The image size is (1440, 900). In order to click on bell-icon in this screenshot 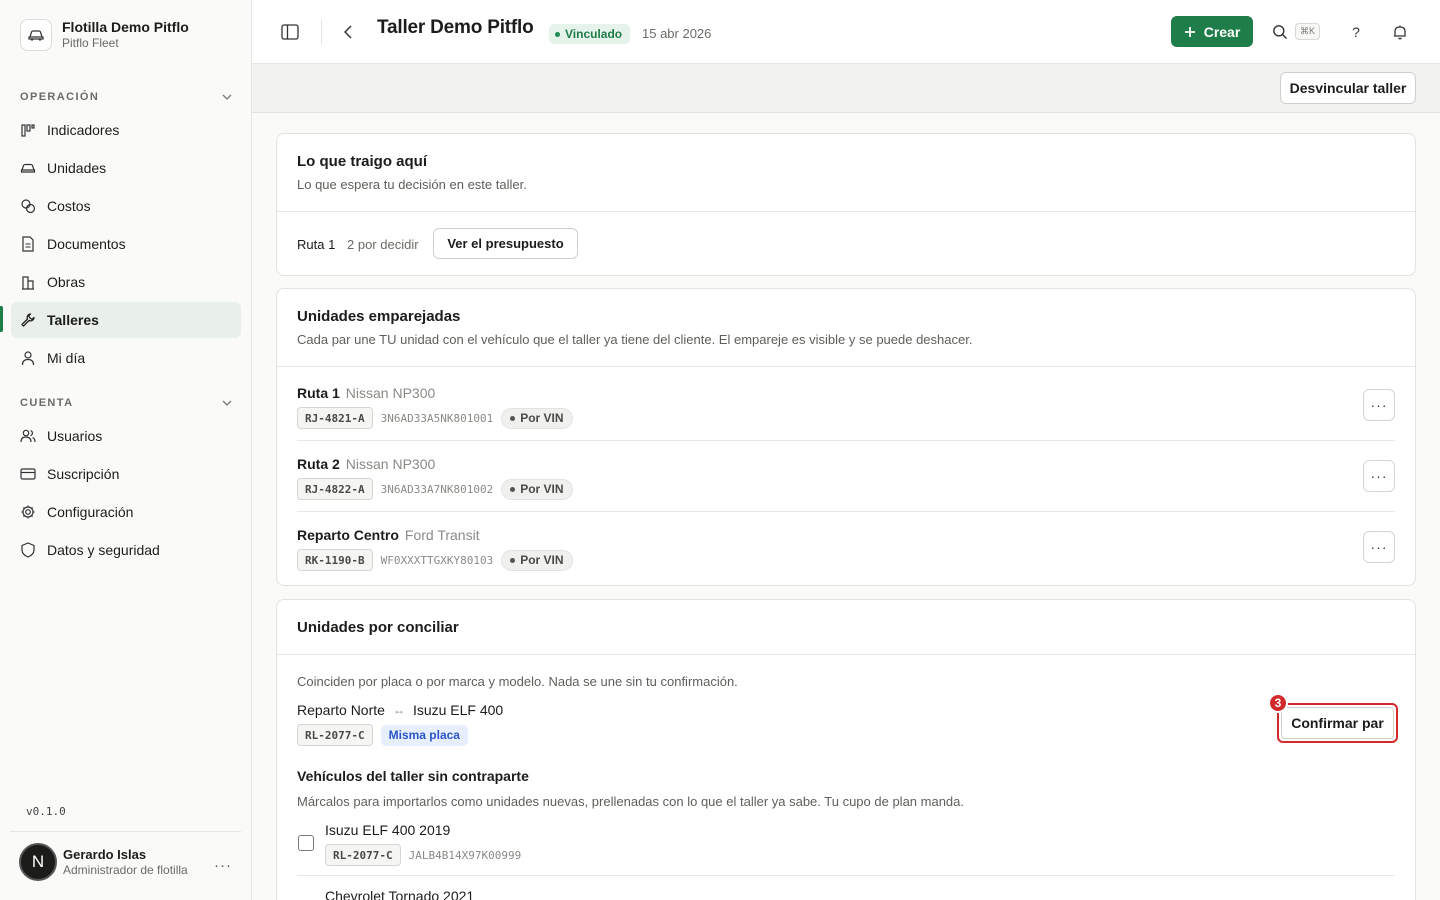, I will do `click(1400, 32)`.